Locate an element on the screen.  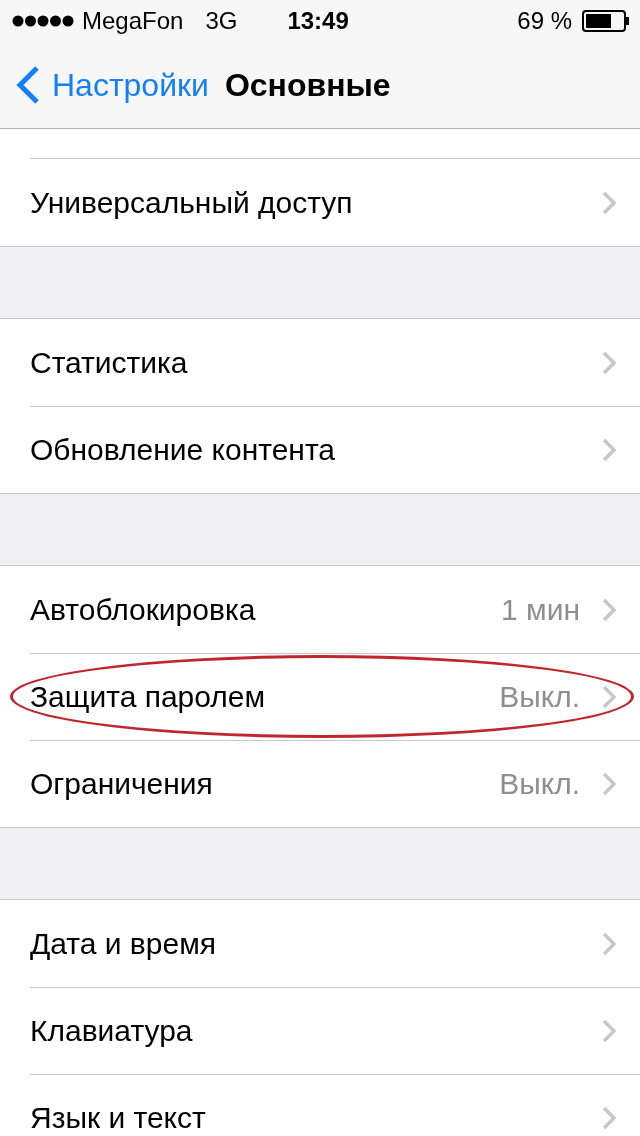
settings-row: Статистика is located at coordinates (320, 362).